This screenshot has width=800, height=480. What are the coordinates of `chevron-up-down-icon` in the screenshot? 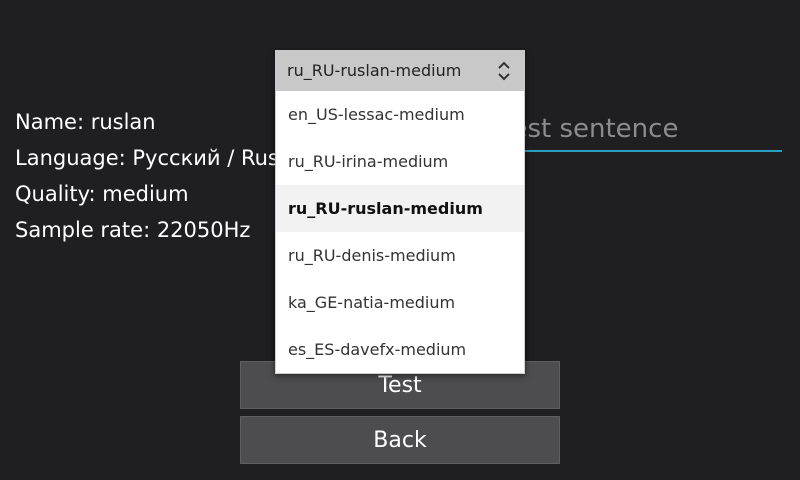 It's located at (504, 71).